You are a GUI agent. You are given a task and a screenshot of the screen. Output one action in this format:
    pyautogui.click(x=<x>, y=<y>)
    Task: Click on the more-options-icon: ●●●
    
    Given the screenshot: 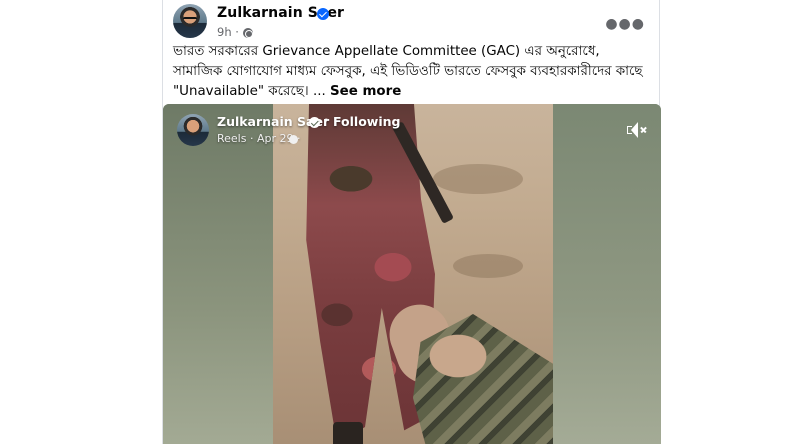 What is the action you would take?
    pyautogui.click(x=625, y=24)
    